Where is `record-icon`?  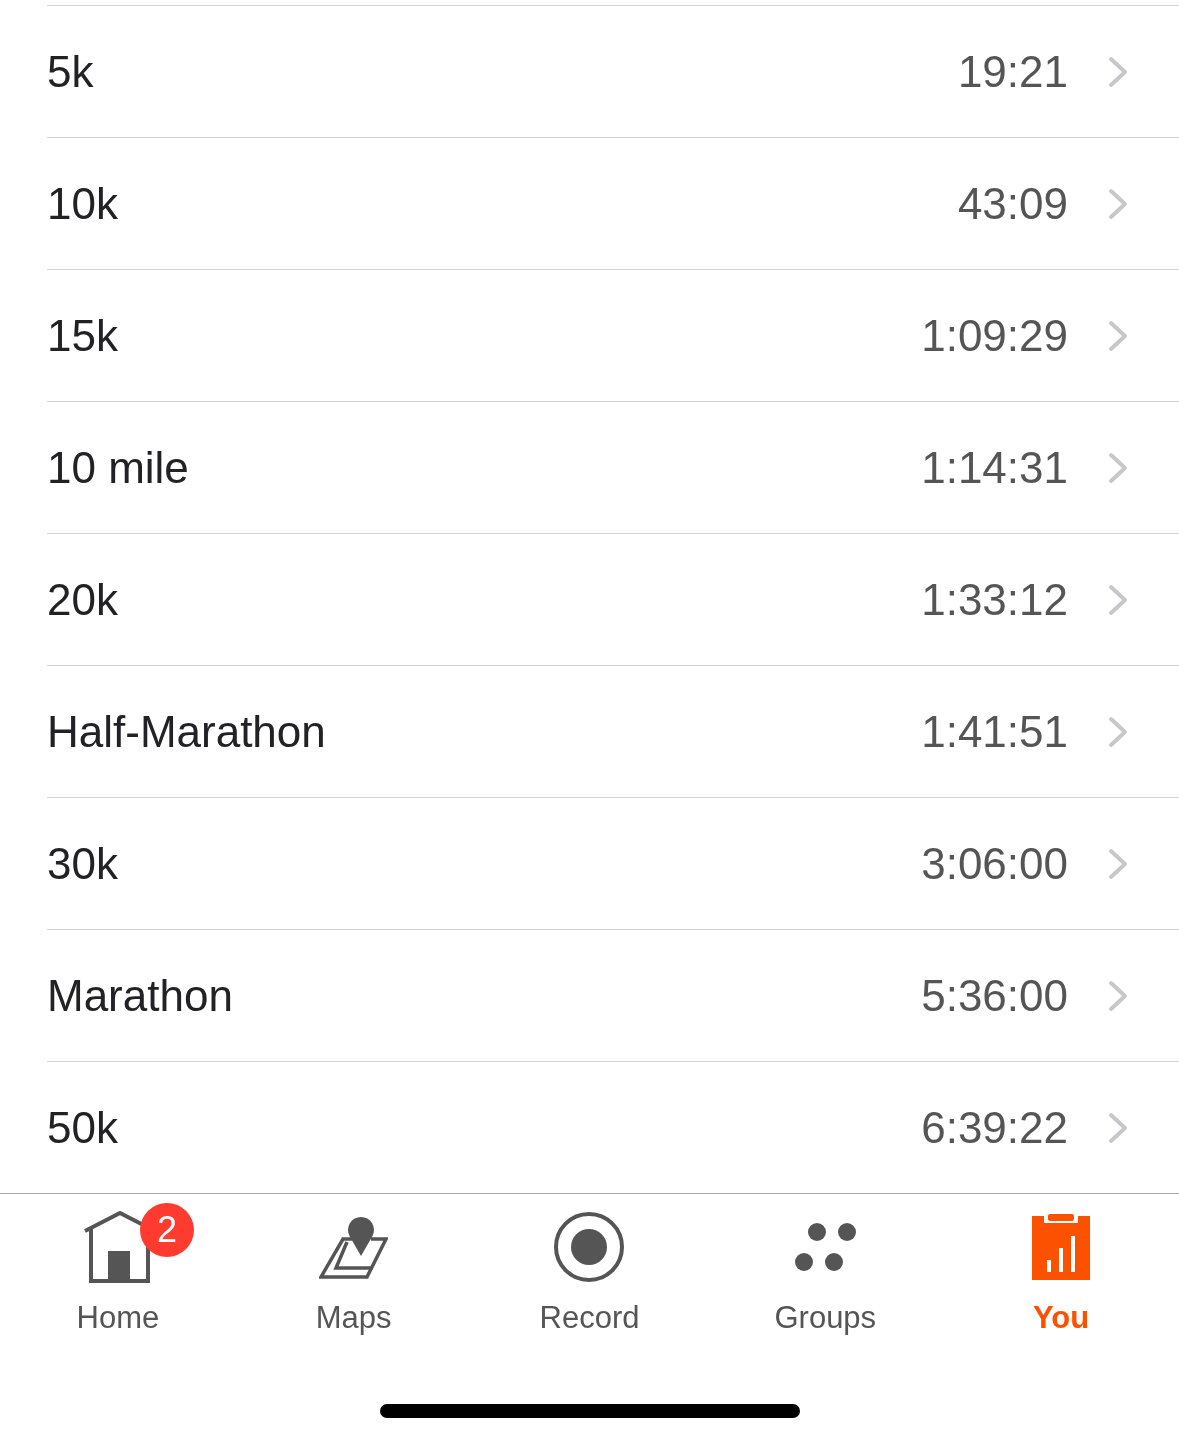
record-icon is located at coordinates (589, 1247).